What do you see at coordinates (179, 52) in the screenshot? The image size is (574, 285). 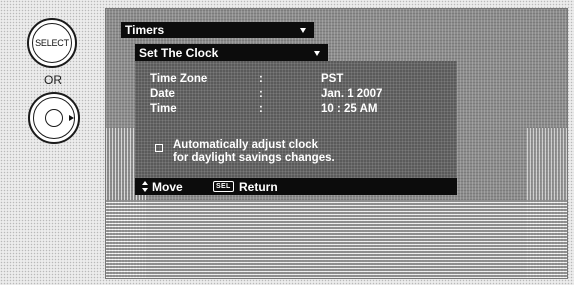 I see `set-the-clock-text: Set The Clock` at bounding box center [179, 52].